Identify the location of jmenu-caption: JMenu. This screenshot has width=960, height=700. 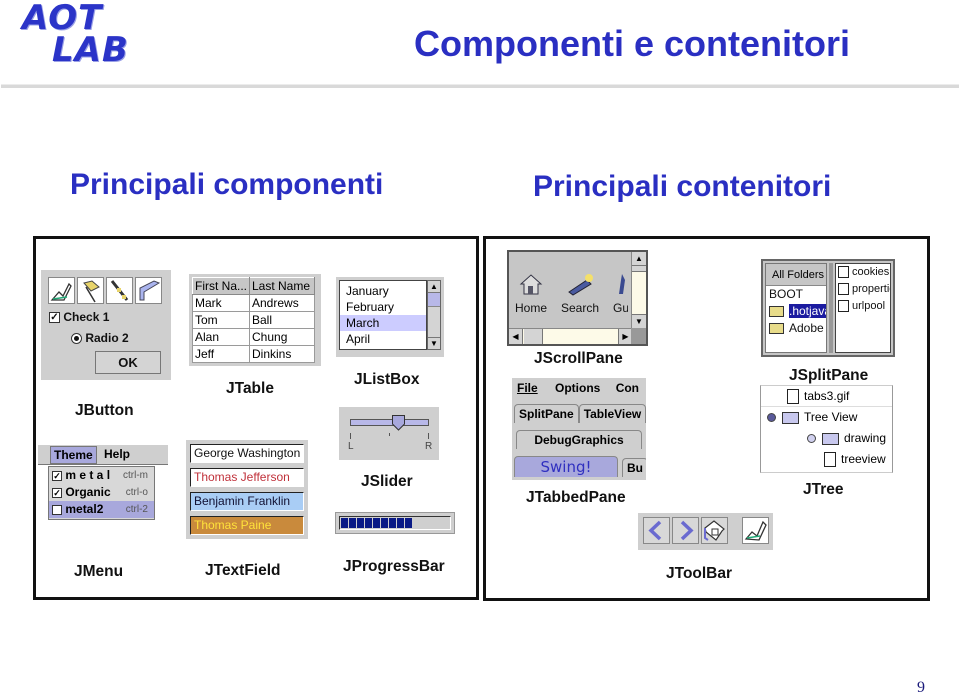
(99, 571).